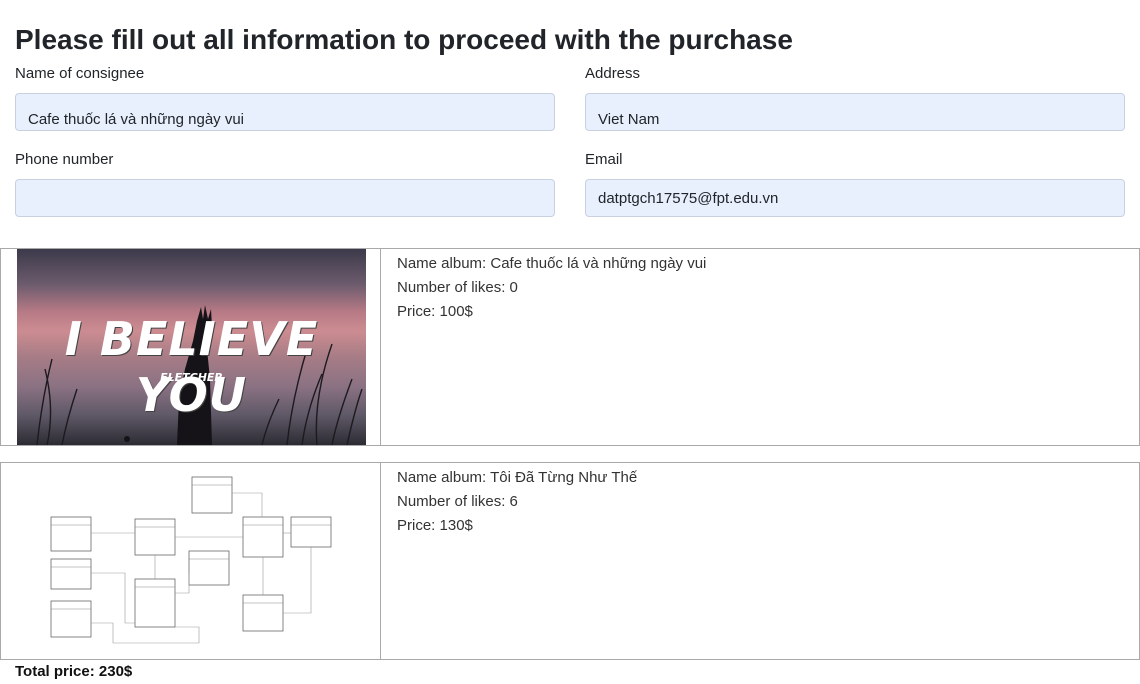  Describe the element at coordinates (855, 112) in the screenshot. I see `address-input` at that location.